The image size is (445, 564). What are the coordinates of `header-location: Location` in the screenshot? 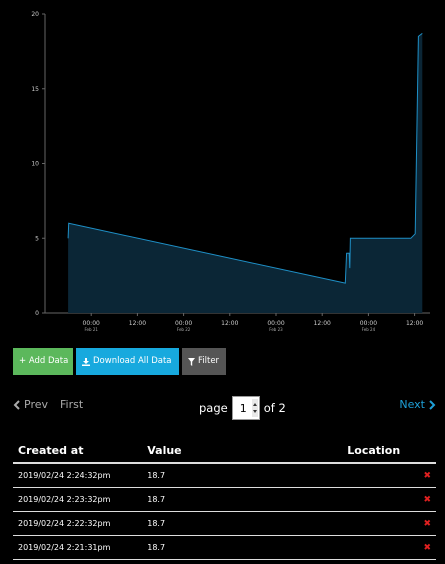 It's located at (375, 451).